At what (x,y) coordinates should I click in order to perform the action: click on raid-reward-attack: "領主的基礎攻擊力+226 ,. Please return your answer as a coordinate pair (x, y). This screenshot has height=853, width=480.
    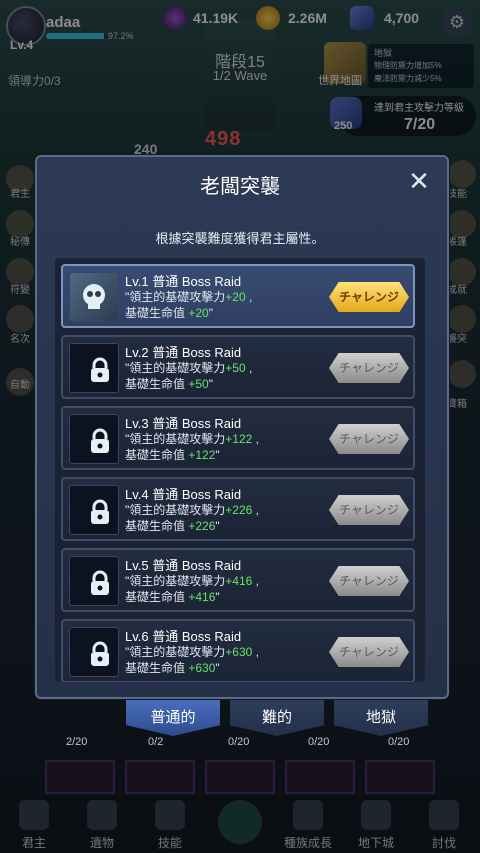
    Looking at the image, I should click on (192, 509).